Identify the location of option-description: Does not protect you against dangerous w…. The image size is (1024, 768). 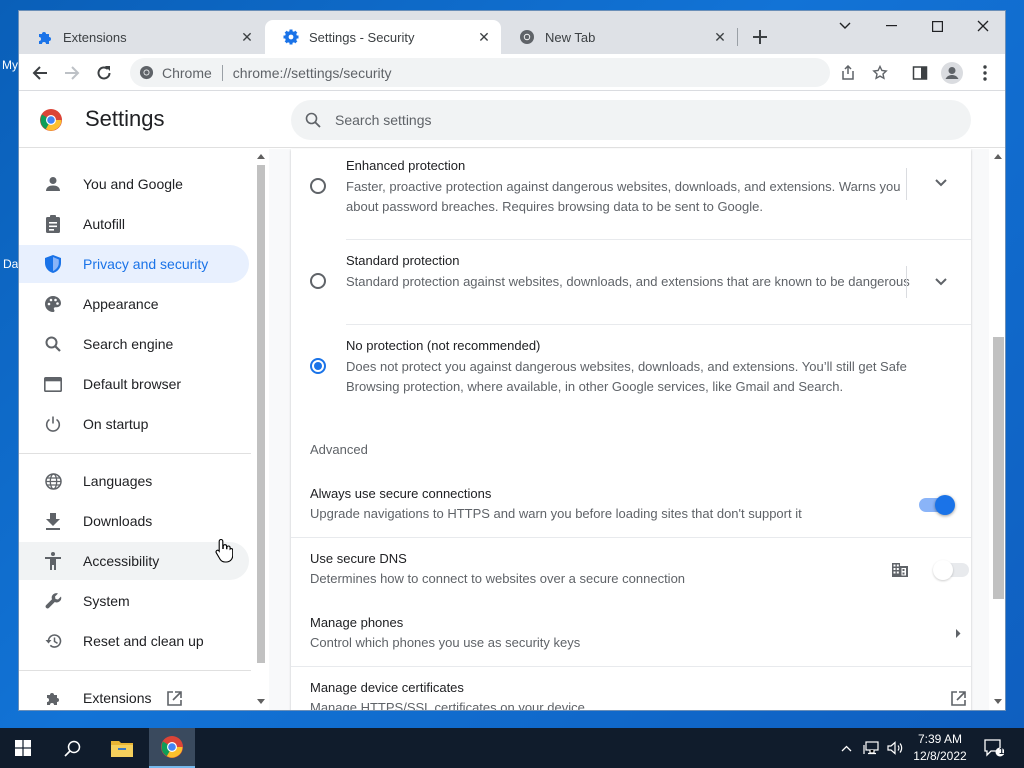
(626, 376).